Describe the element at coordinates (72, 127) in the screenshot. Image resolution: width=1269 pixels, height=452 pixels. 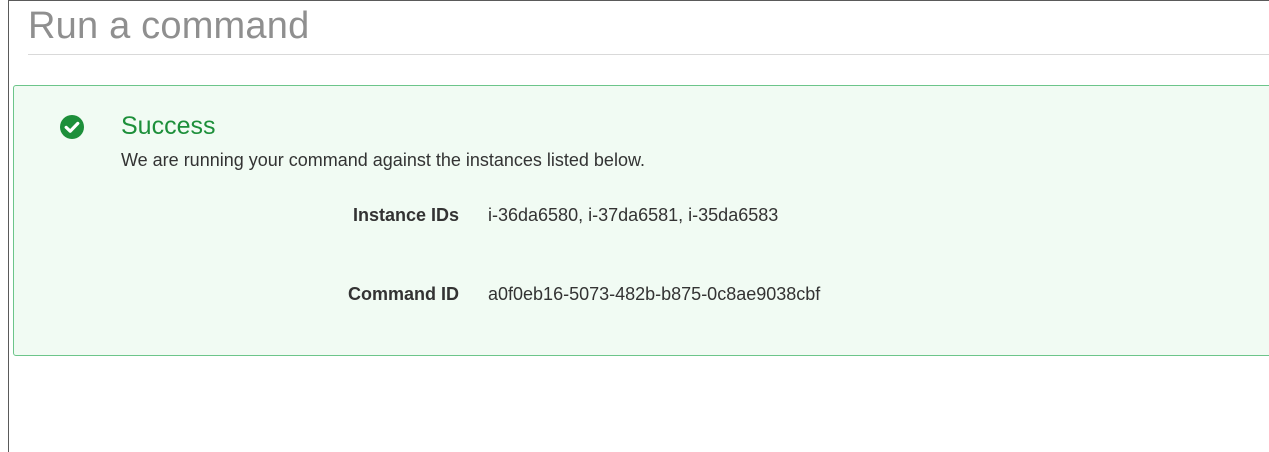
I see `check-circle-icon` at that location.